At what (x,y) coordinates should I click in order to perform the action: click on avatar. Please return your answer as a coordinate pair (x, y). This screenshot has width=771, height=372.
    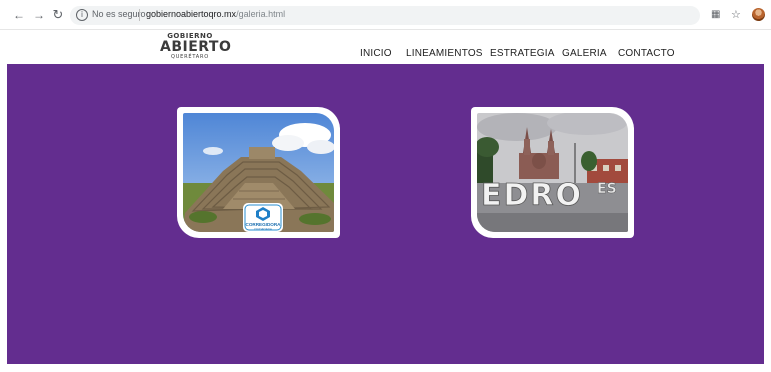
    Looking at the image, I should click on (758, 14).